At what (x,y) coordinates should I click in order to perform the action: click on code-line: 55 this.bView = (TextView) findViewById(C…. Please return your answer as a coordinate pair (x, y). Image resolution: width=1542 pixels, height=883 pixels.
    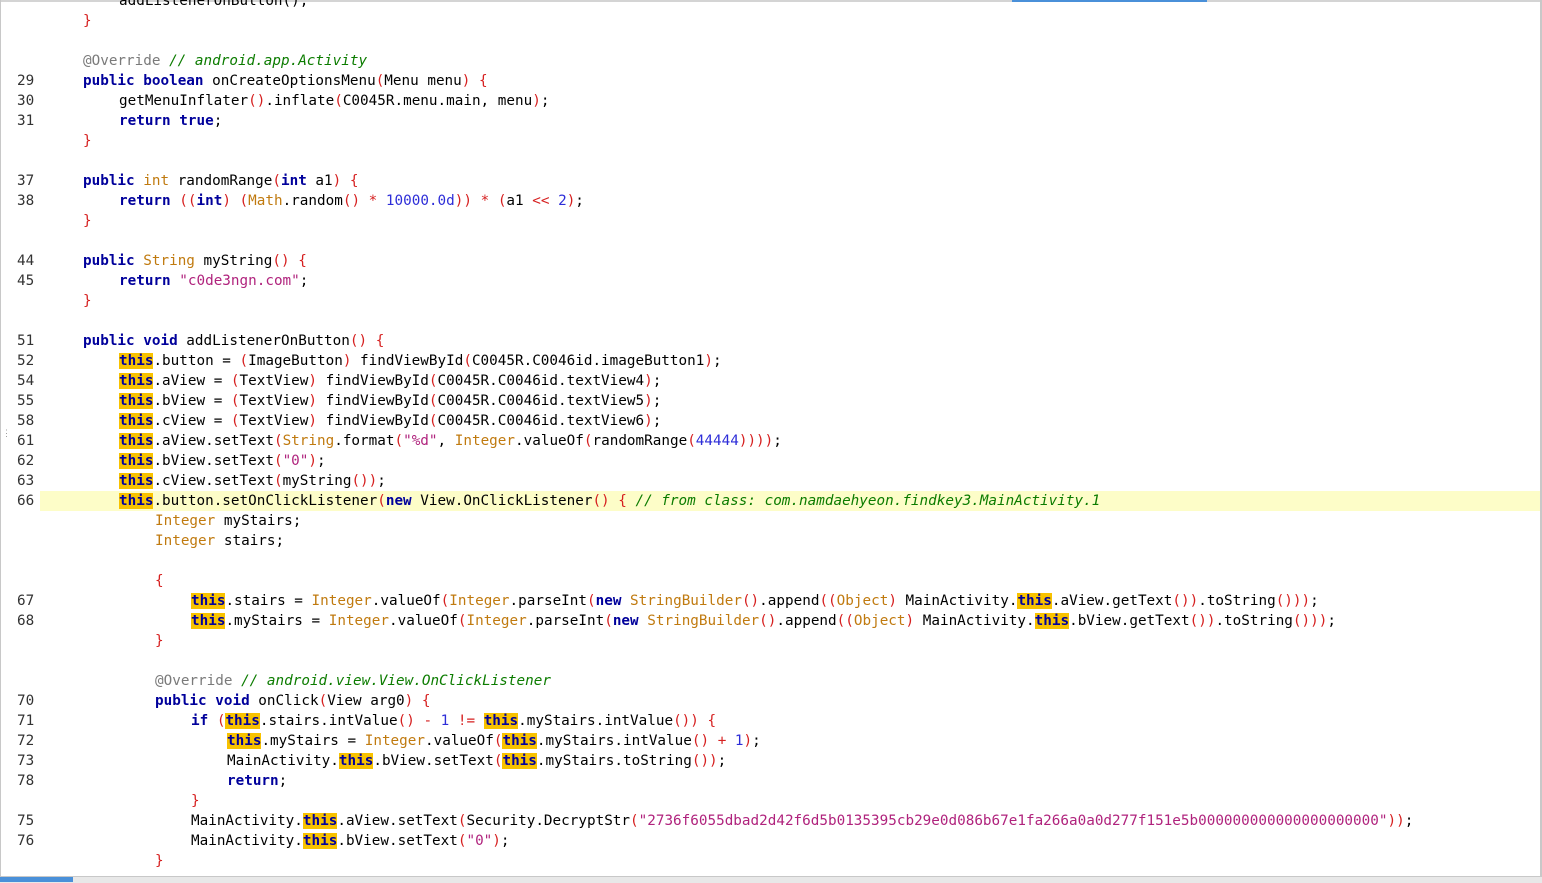
    Looking at the image, I should click on (770, 401).